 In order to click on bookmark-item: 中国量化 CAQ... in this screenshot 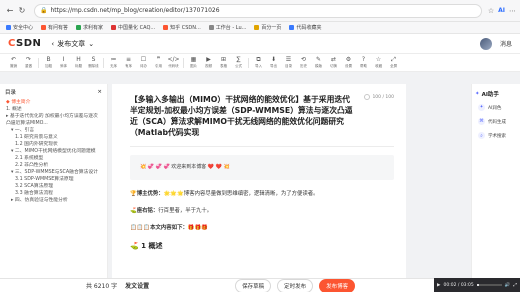, I will do `click(133, 27)`.